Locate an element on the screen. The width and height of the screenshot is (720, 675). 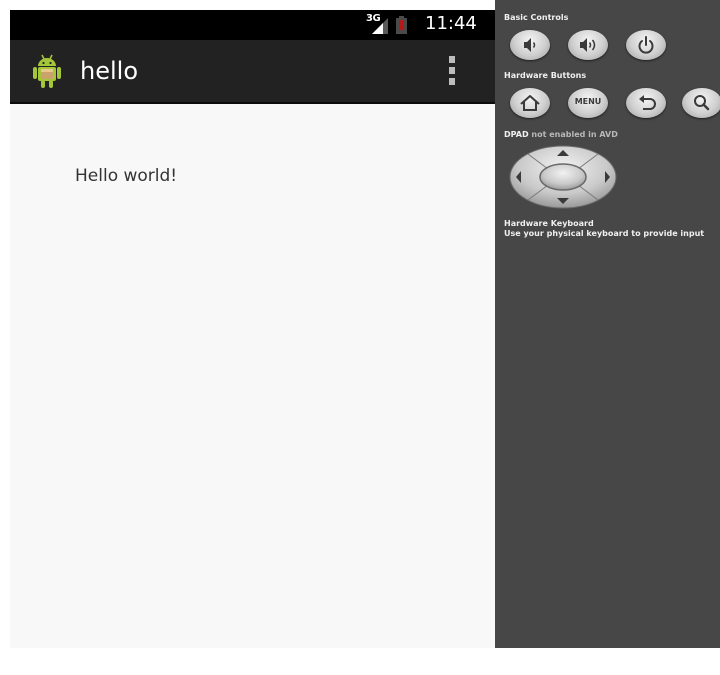
dpad-title: DPAD is located at coordinates (516, 134).